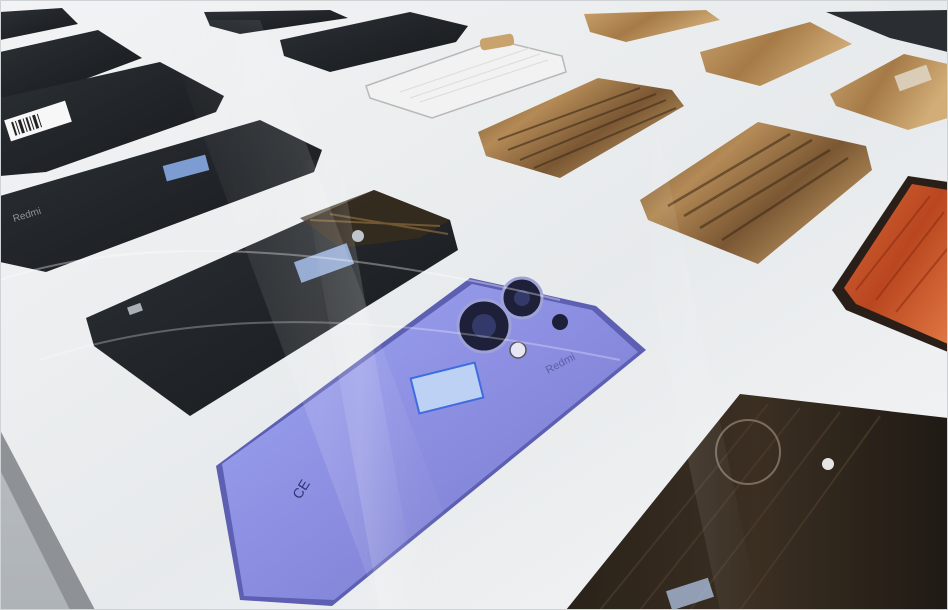 The width and height of the screenshot is (948, 610). What do you see at coordinates (828, 464) in the screenshot?
I see `flash-dot-dark` at bounding box center [828, 464].